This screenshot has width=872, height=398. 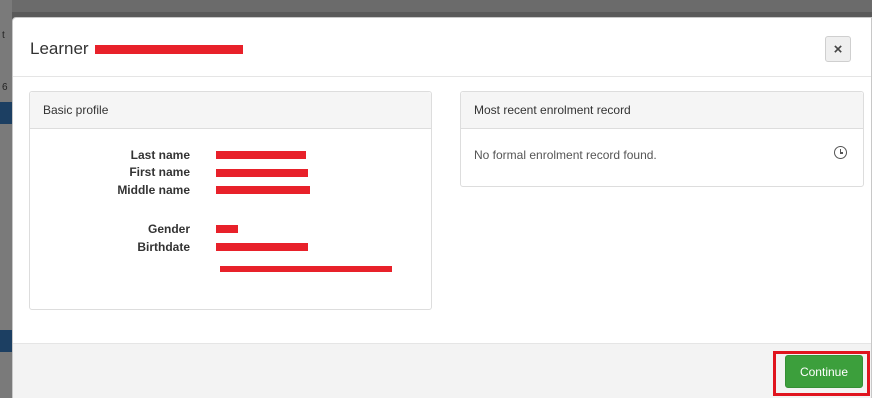 What do you see at coordinates (227, 229) in the screenshot?
I see `redacted-gender` at bounding box center [227, 229].